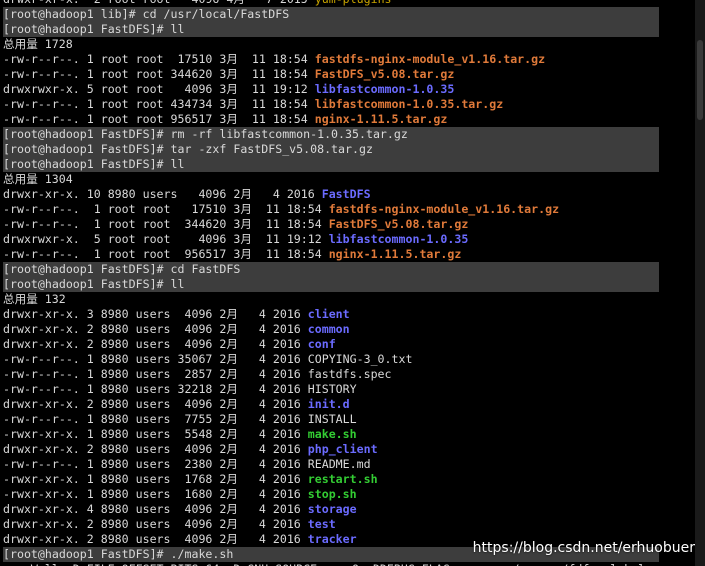  I want to click on terminal-line: [root@hadoop1 FastDFS]# cd FastDFS, so click(331, 269).